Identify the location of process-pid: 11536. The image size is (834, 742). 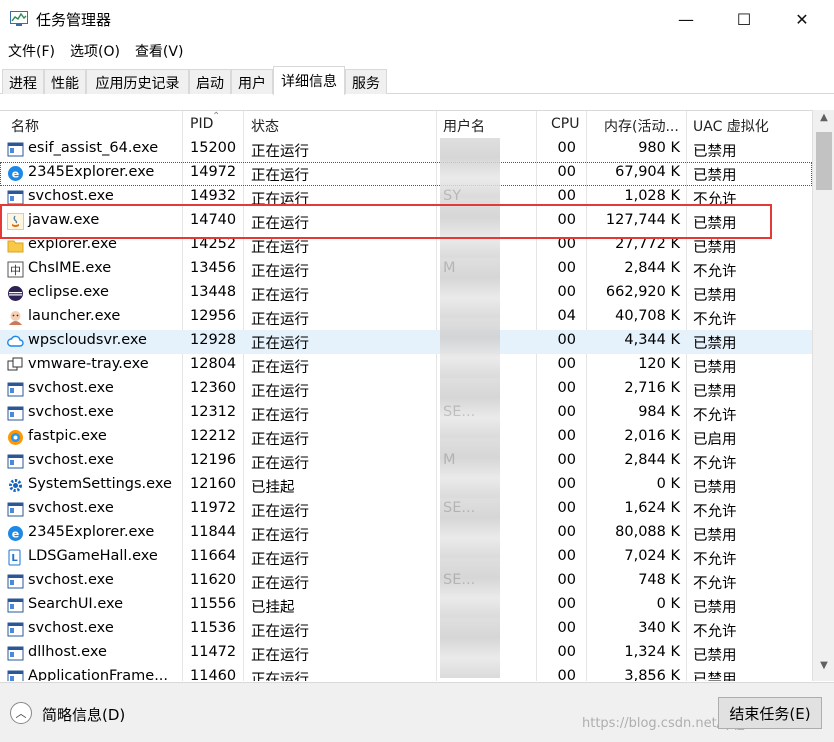
(213, 628).